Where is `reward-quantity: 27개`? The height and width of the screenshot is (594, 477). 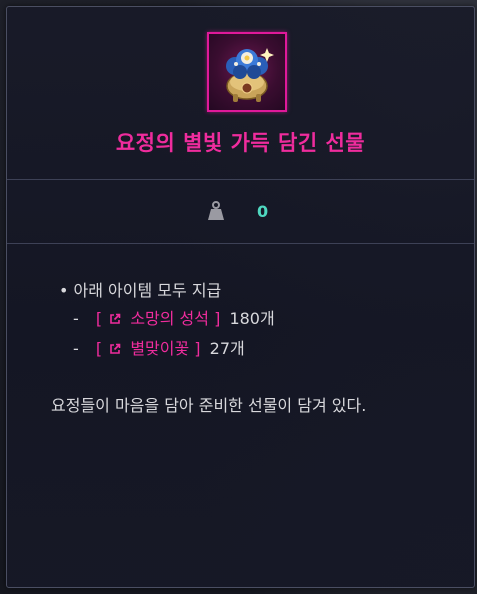 reward-quantity: 27개 is located at coordinates (227, 348).